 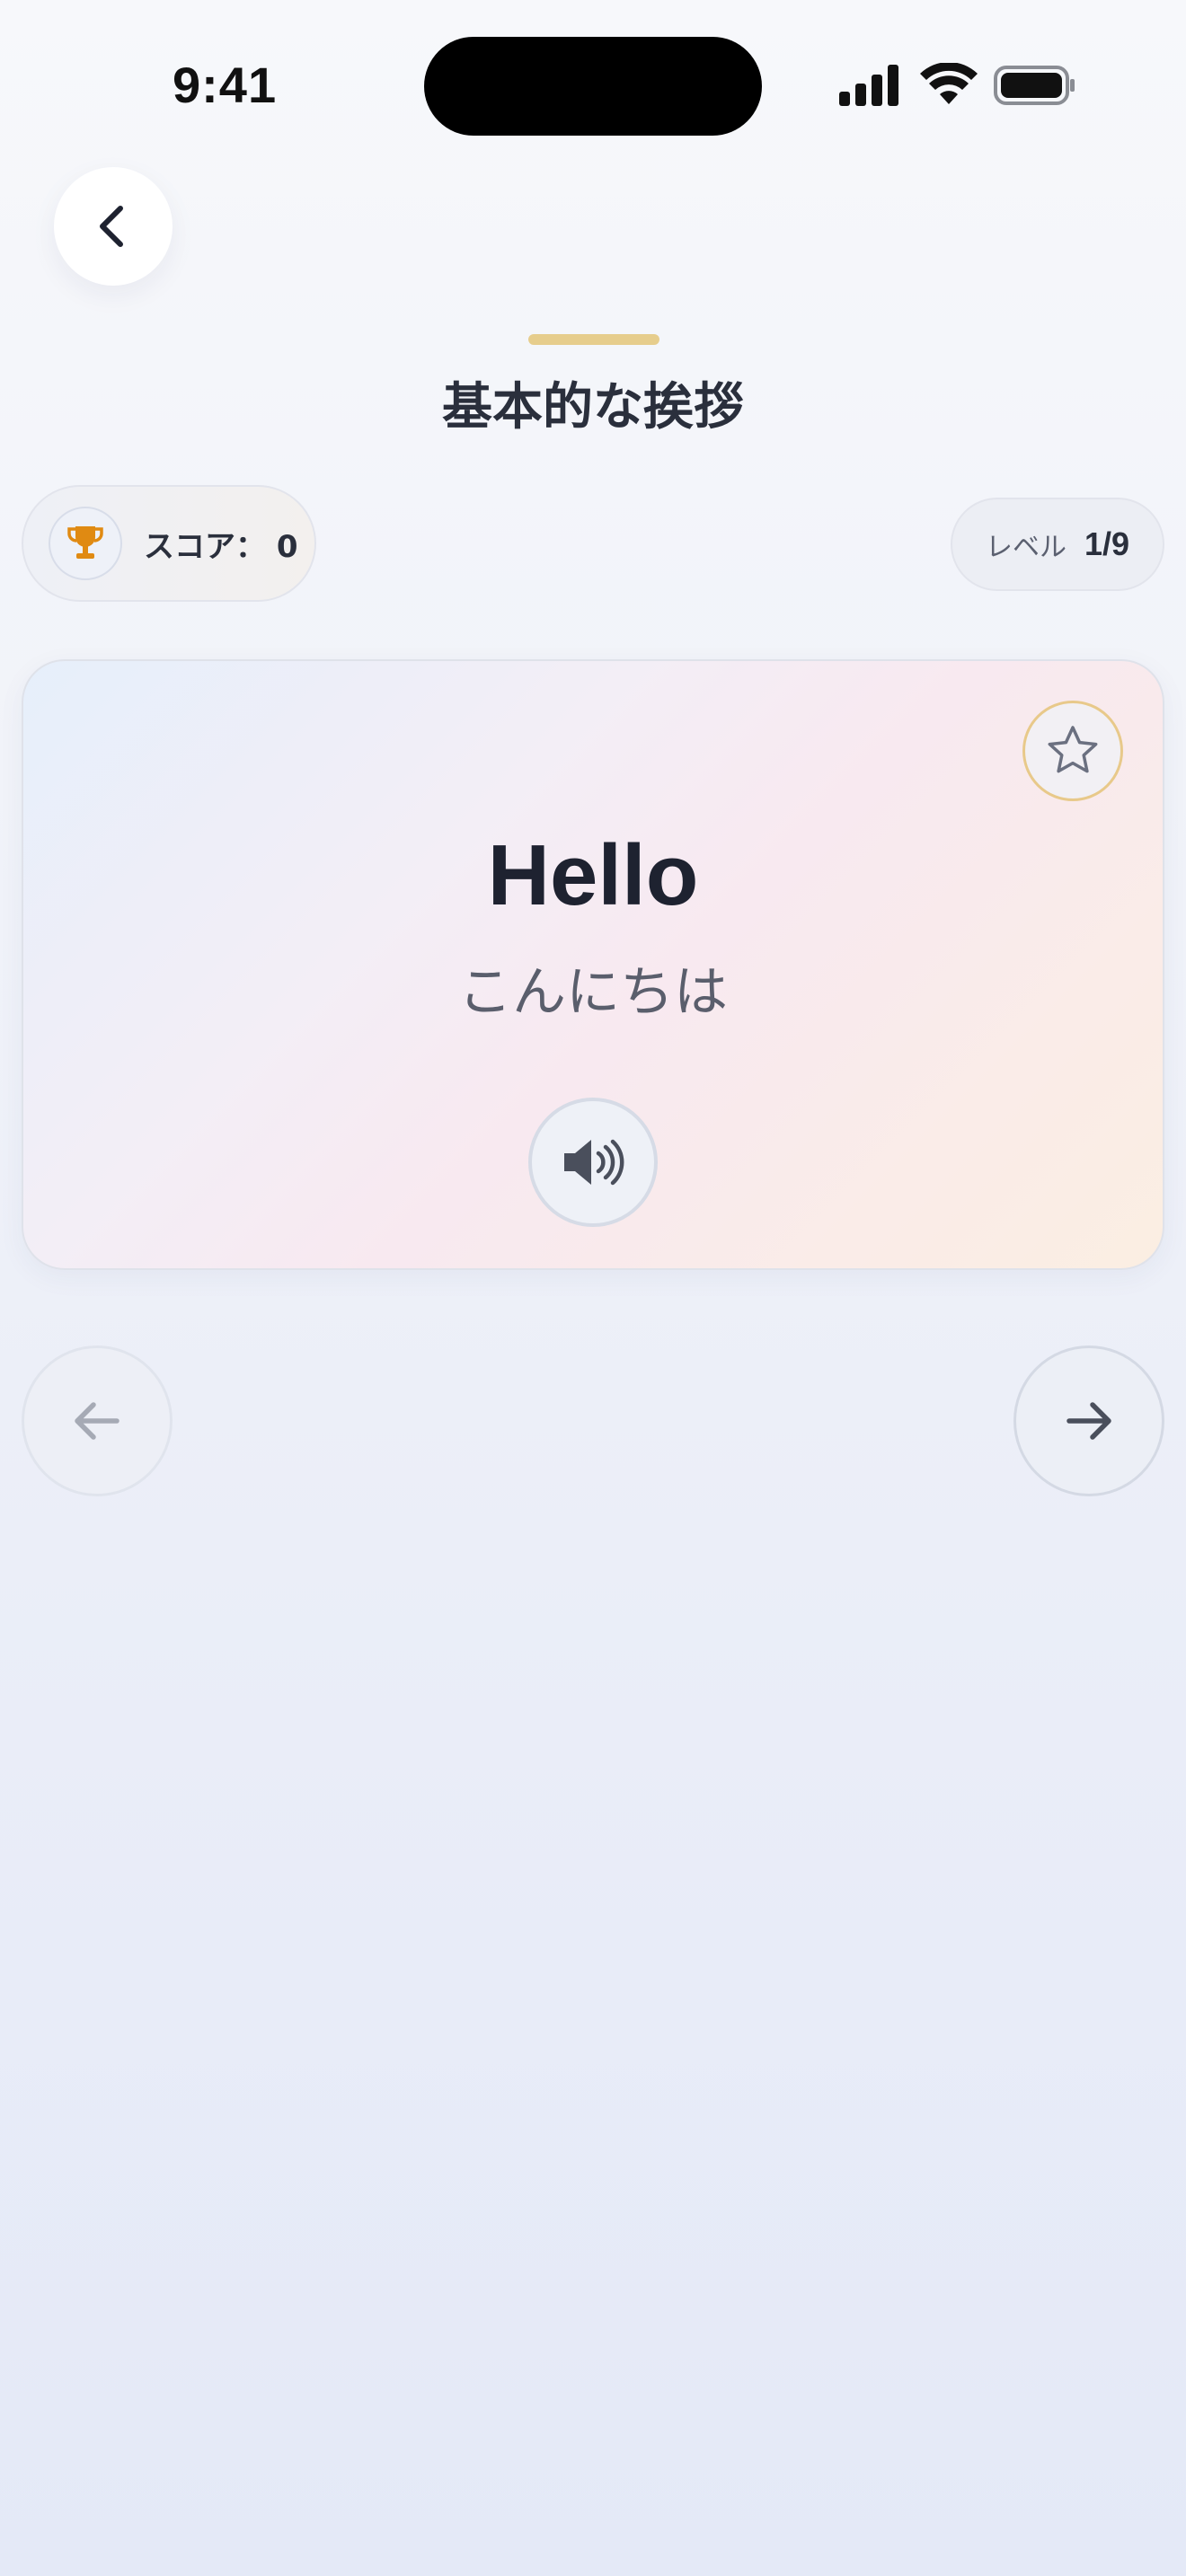 I want to click on score-text: スコア： 0, so click(x=221, y=544).